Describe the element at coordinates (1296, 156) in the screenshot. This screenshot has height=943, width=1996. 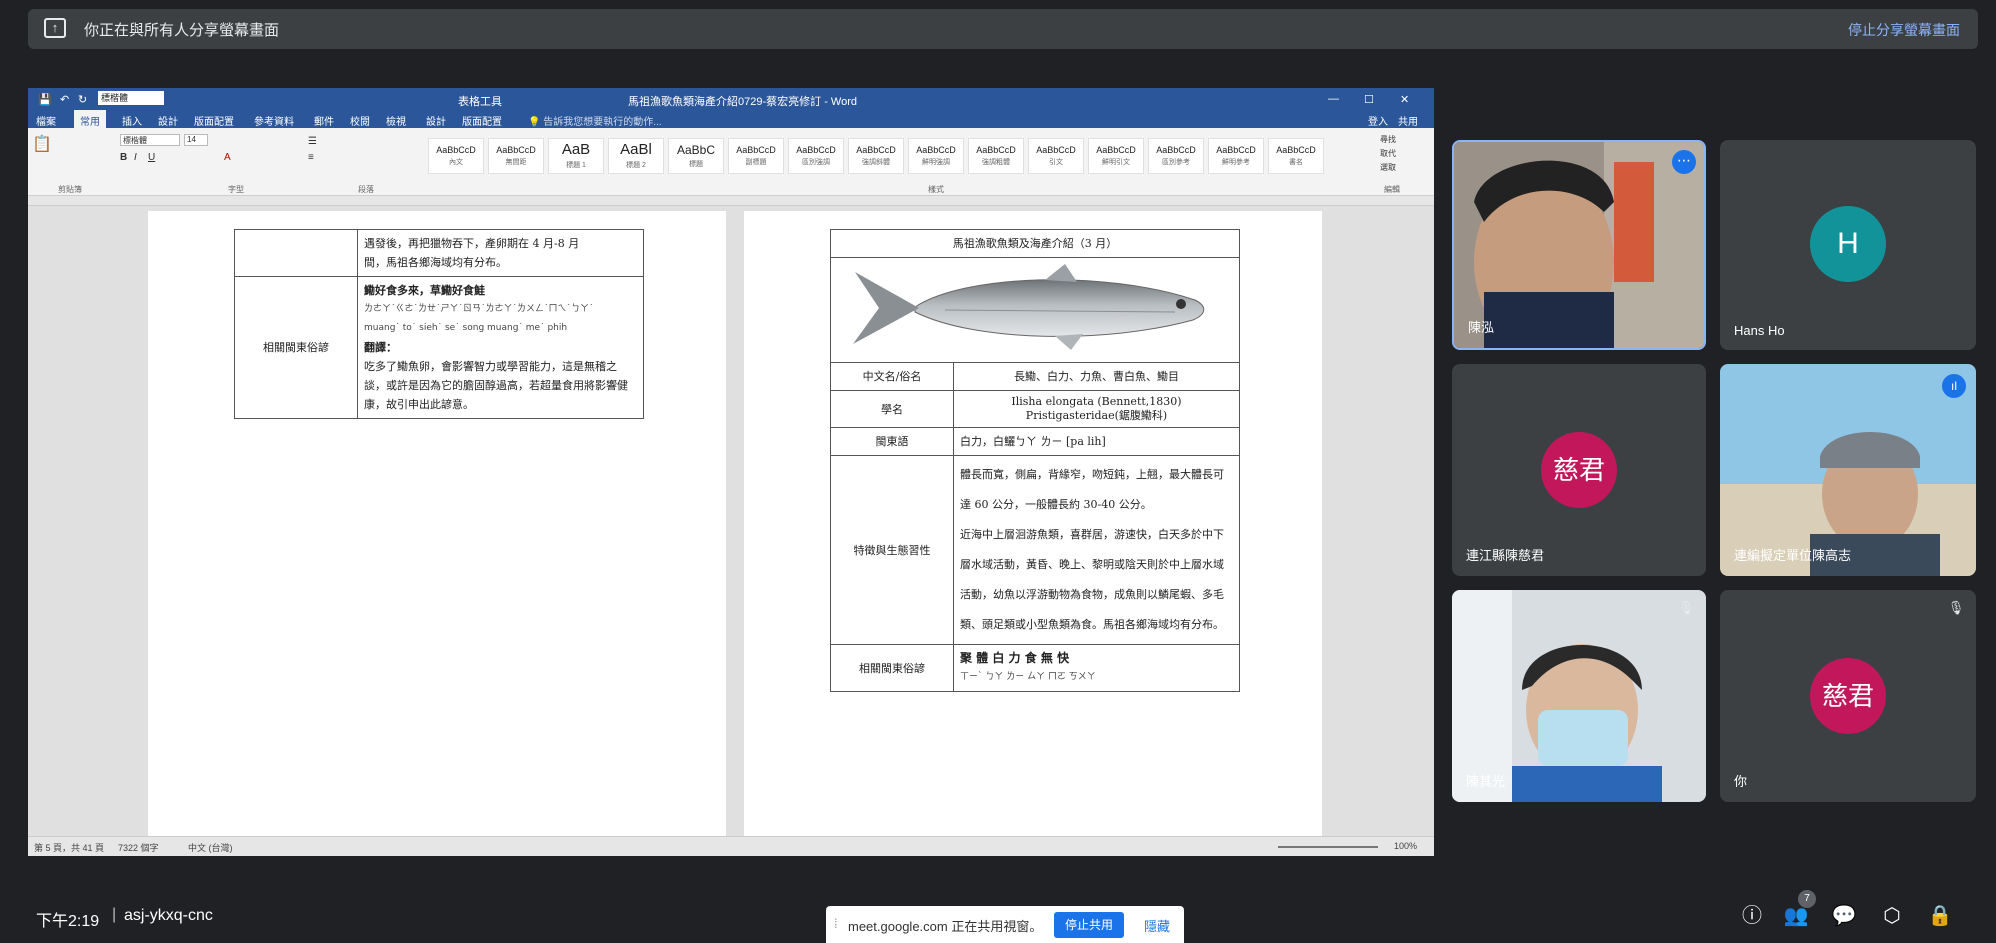
I see `style-gallery-item: AaBbCcD 書名` at that location.